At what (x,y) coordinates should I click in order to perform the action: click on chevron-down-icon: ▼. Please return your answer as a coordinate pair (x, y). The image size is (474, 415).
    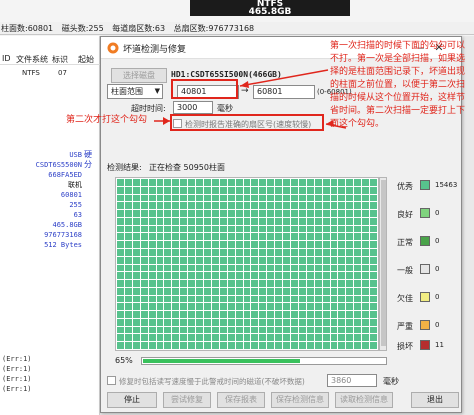
    Looking at the image, I should click on (157, 91).